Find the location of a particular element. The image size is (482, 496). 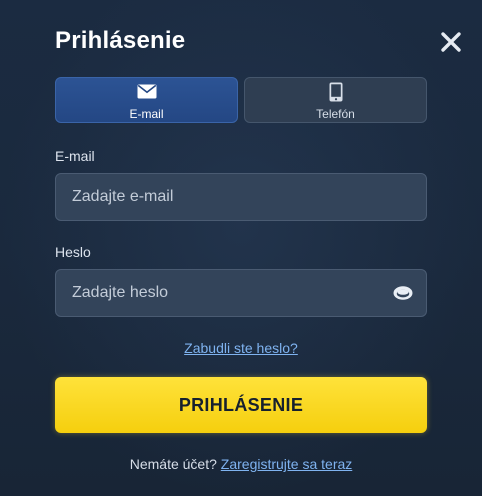

tab-phone: Telefón is located at coordinates (335, 100).